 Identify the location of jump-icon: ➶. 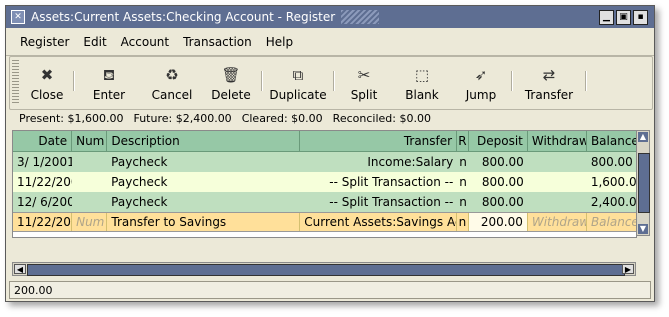
(481, 75).